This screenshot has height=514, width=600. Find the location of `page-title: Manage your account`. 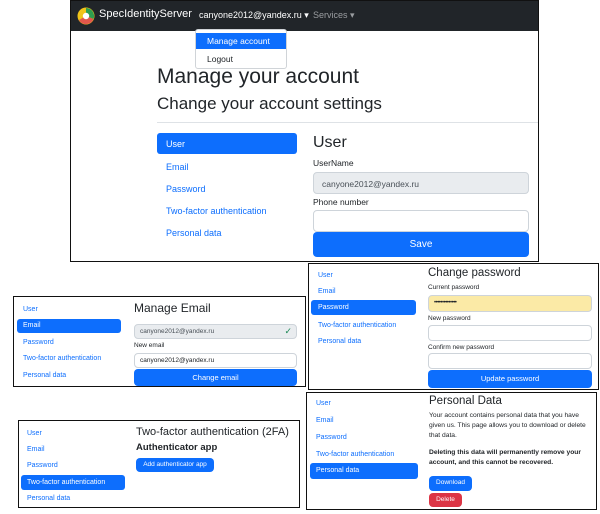

page-title: Manage your account is located at coordinates (258, 76).